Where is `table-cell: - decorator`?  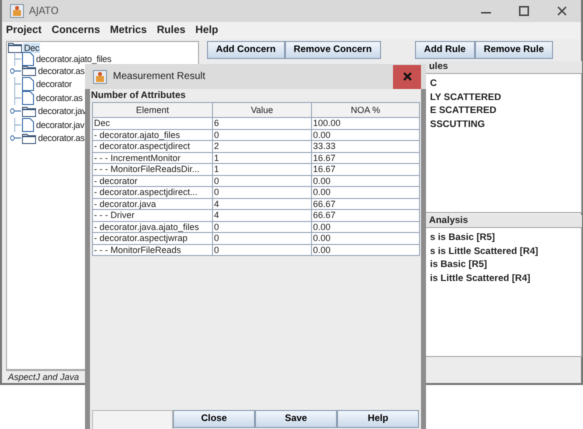
table-cell: - decorator is located at coordinates (152, 180).